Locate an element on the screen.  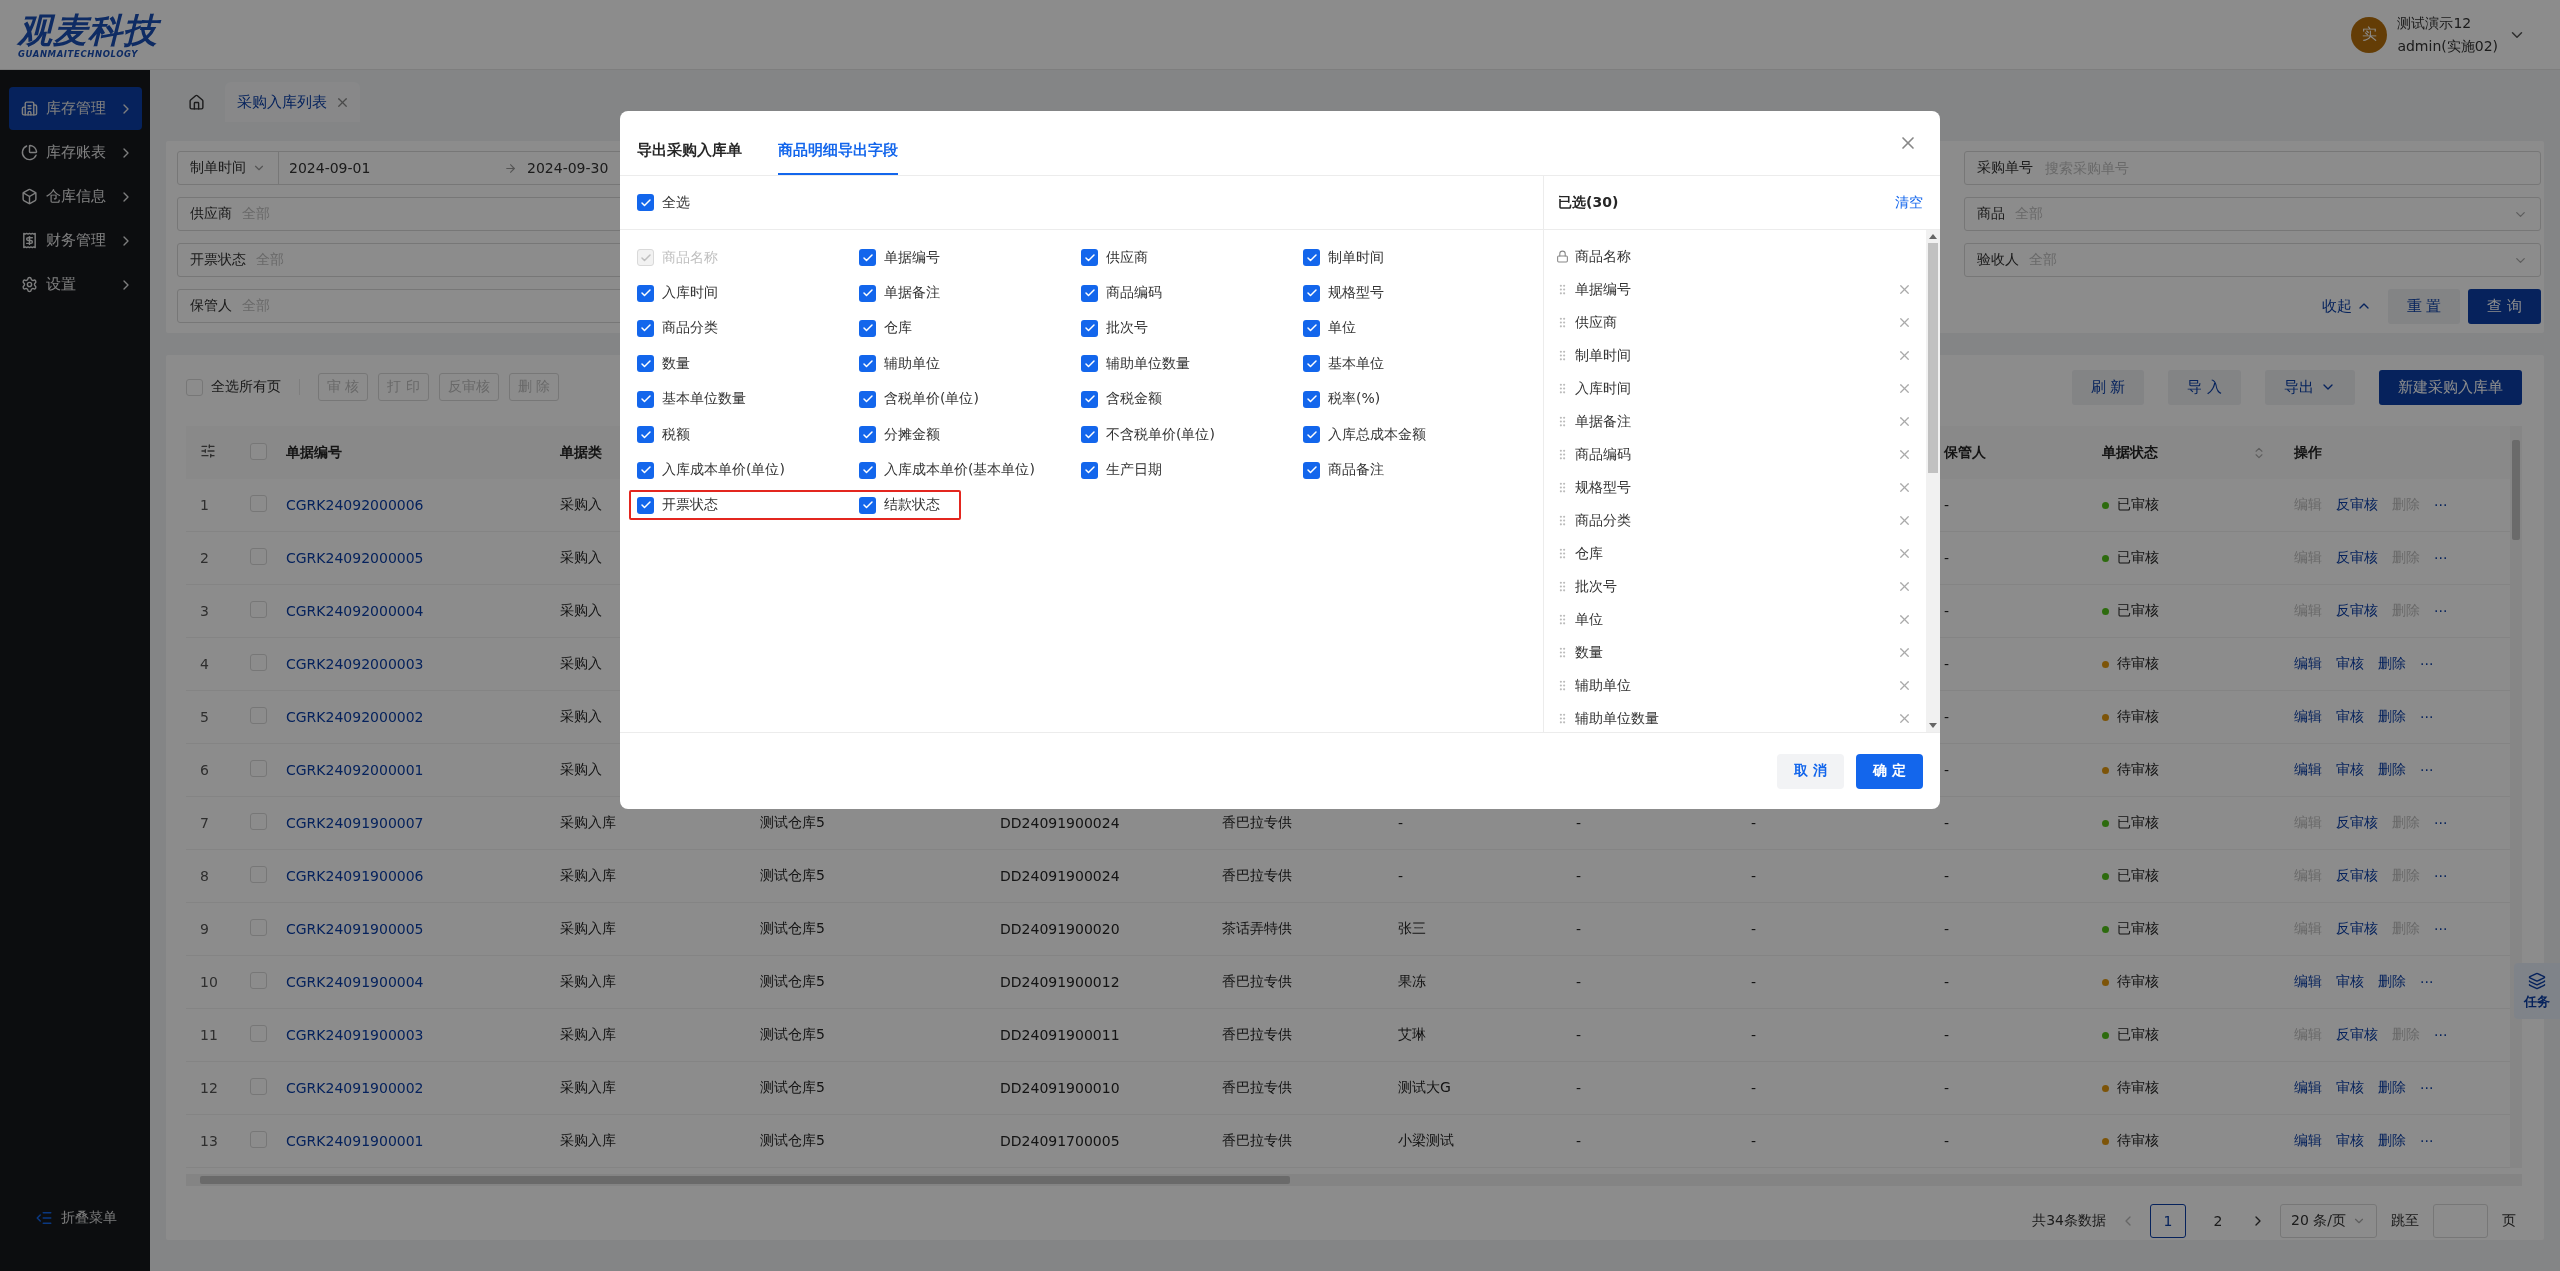
field-checkbox: 商品编码 is located at coordinates (1192, 293).